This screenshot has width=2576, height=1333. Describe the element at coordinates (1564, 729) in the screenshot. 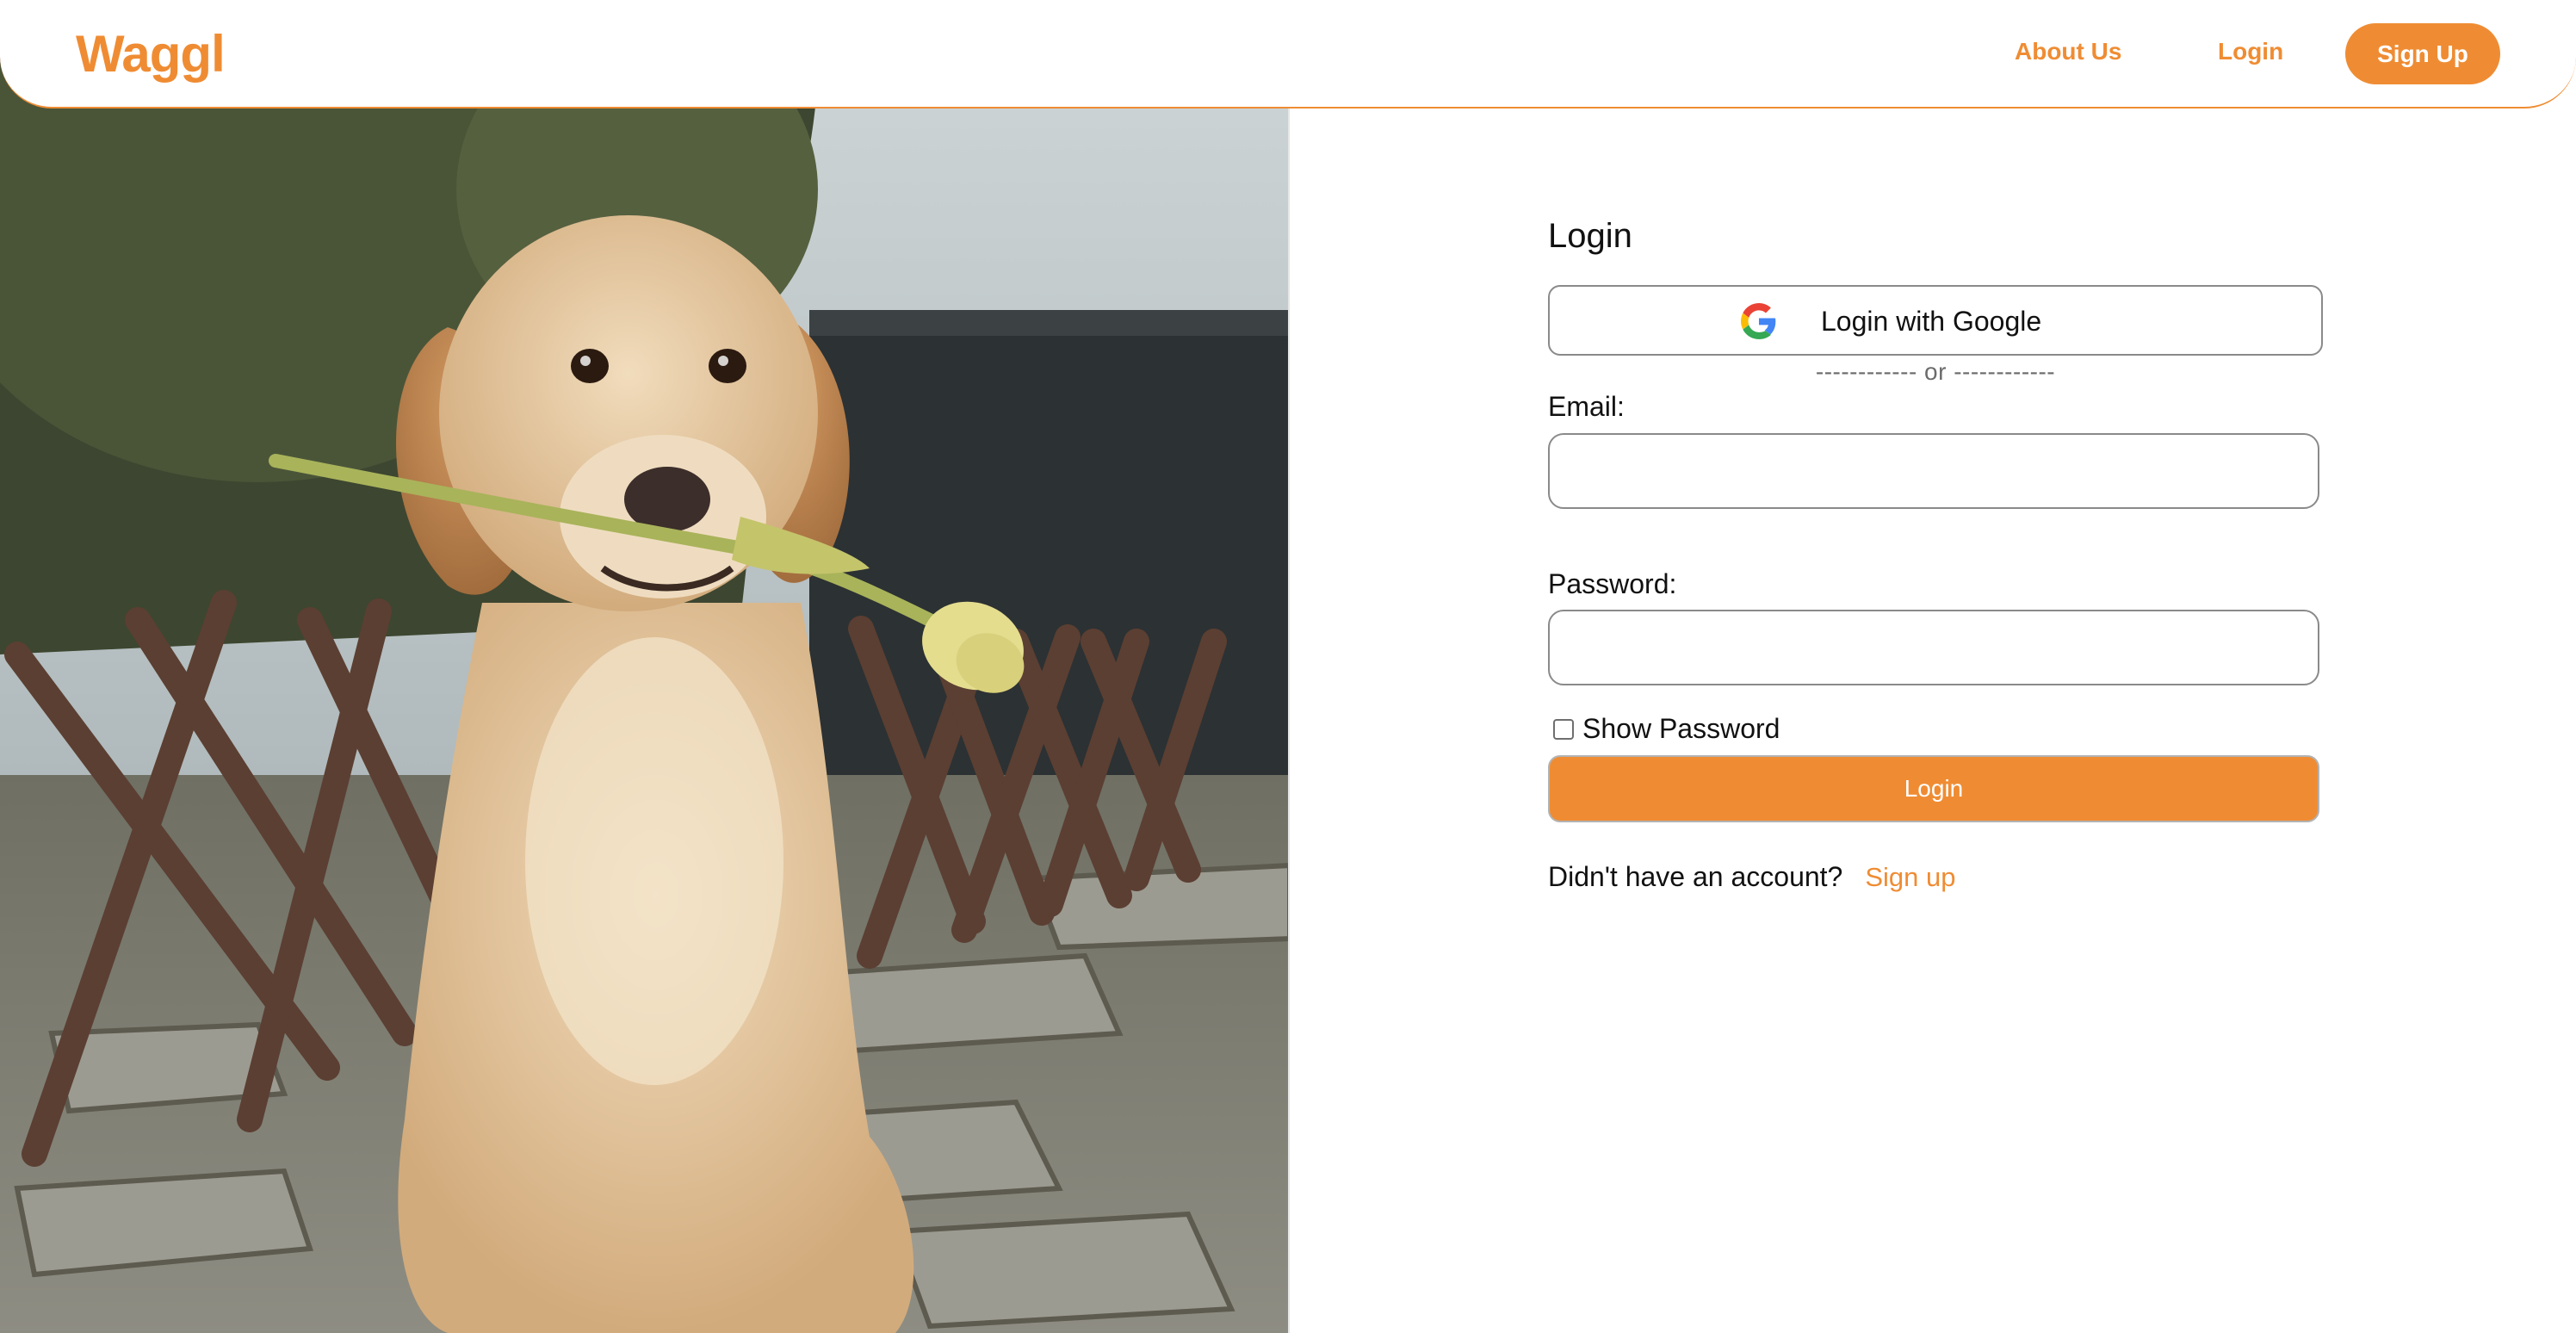

I see `show-password-checkbox` at that location.